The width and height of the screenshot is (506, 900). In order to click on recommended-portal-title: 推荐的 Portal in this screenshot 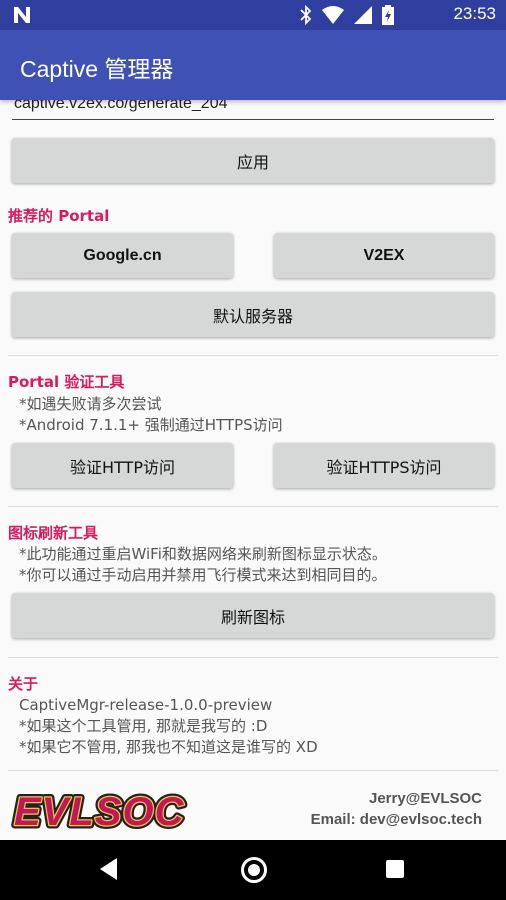, I will do `click(59, 216)`.